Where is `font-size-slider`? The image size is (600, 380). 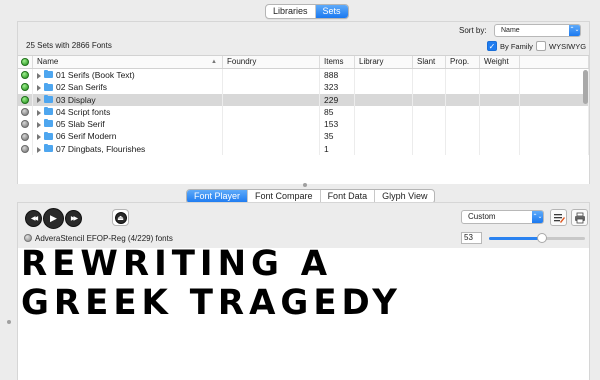
font-size-slider is located at coordinates (537, 238).